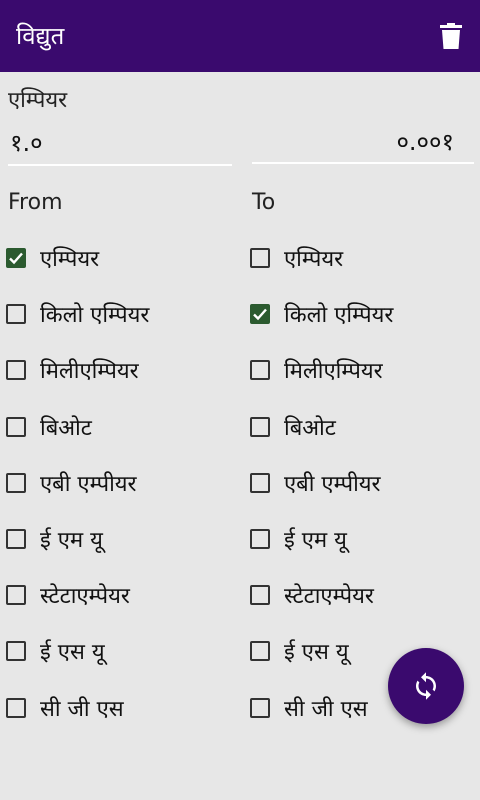 This screenshot has width=480, height=800. I want to click on to-unit-milliampere: मिलीएम्पियर, so click(365, 370).